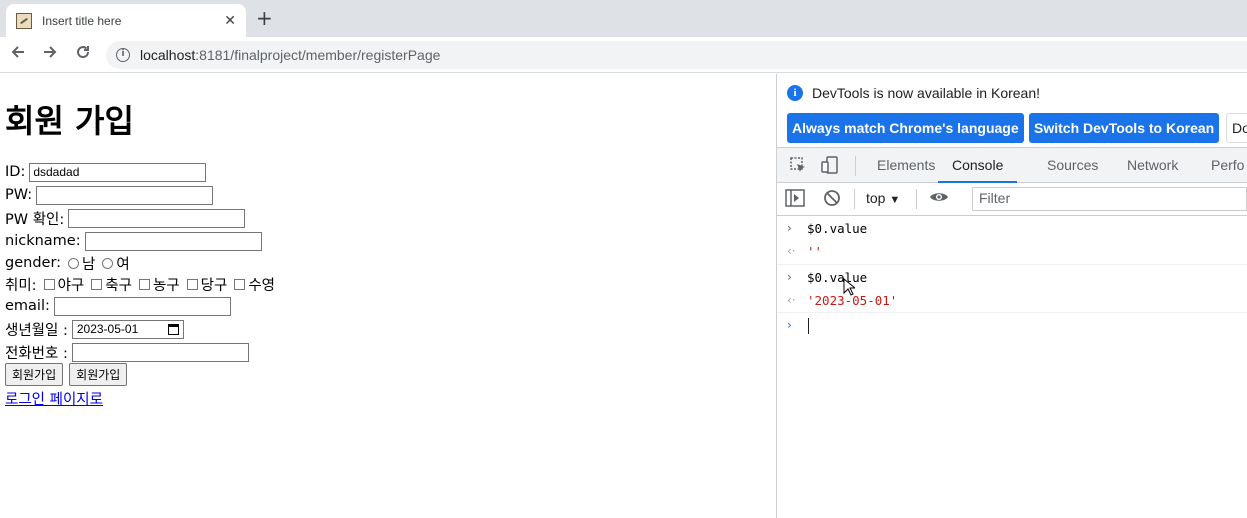 This screenshot has width=1247, height=518. I want to click on devtools-tabs: Elements Console Sources Network Perfo, so click(1012, 165).